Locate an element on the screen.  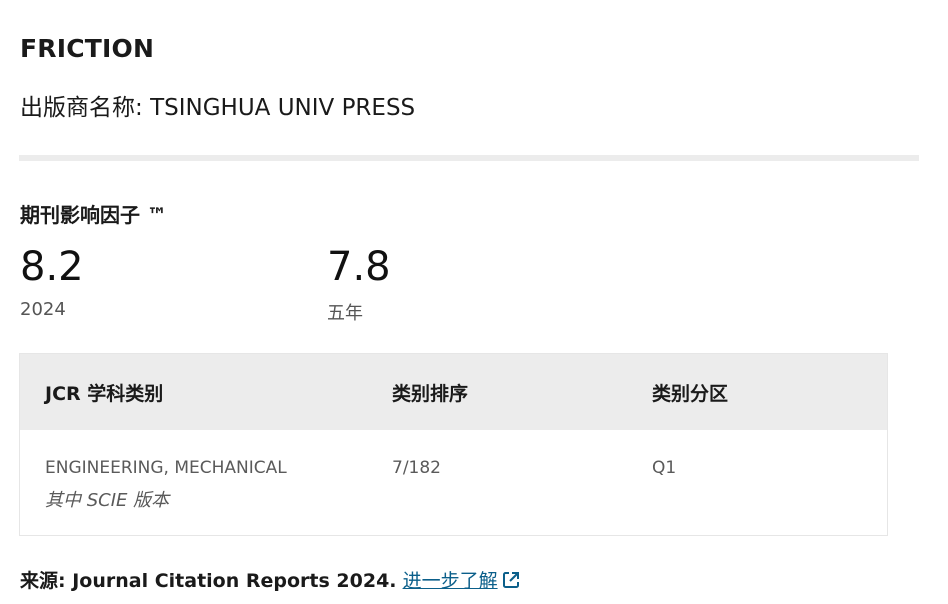
header-rank: 类别排序 is located at coordinates (430, 394).